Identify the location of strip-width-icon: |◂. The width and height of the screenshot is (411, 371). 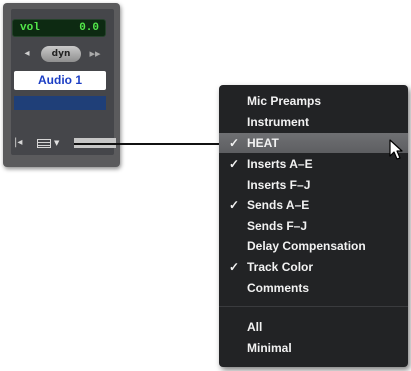
(20, 143).